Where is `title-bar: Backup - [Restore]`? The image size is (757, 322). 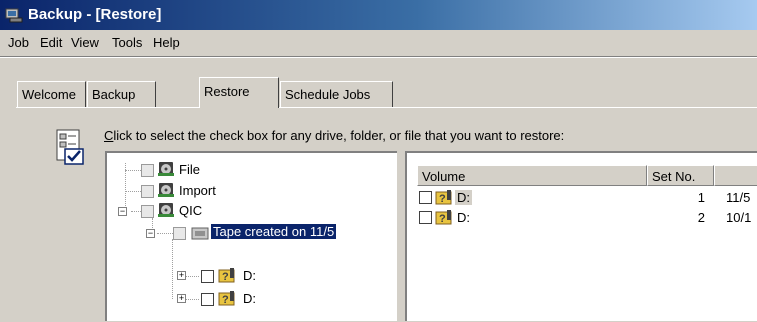
title-bar: Backup - [Restore] is located at coordinates (378, 15).